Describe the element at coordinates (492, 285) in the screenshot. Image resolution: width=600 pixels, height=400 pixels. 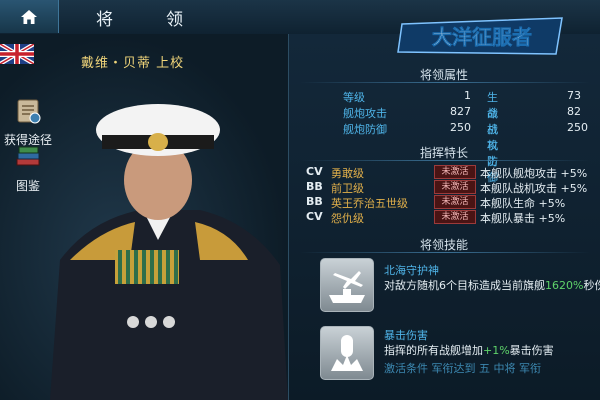
I see `skill-1-desc: 对敌方随机6个目标造成当前旗舰1620%秒伤的伤` at that location.